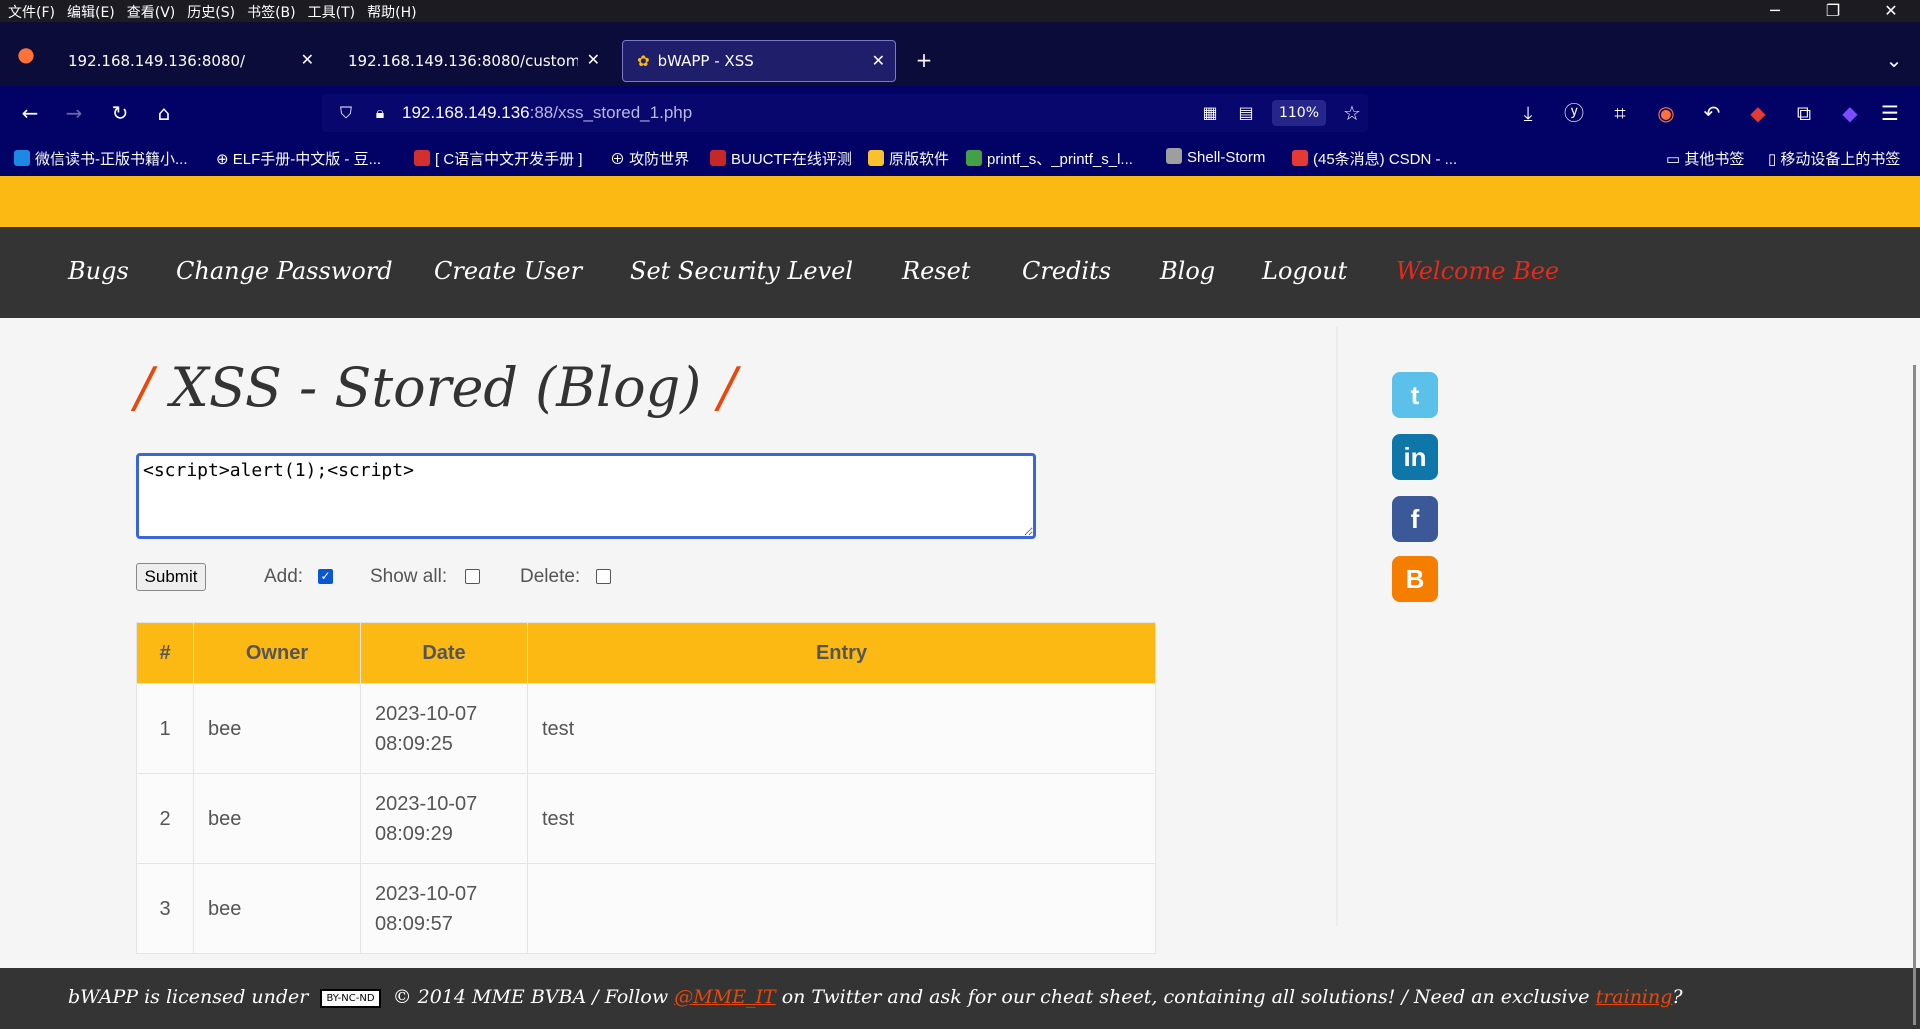  I want to click on nav-credits: Credits, so click(1066, 271).